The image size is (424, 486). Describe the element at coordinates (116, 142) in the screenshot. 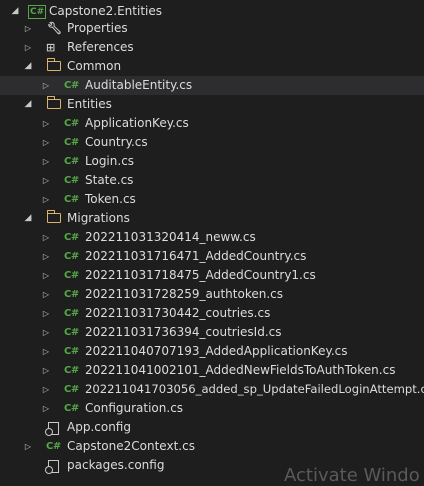

I see `tree-item-label: Country.cs` at that location.